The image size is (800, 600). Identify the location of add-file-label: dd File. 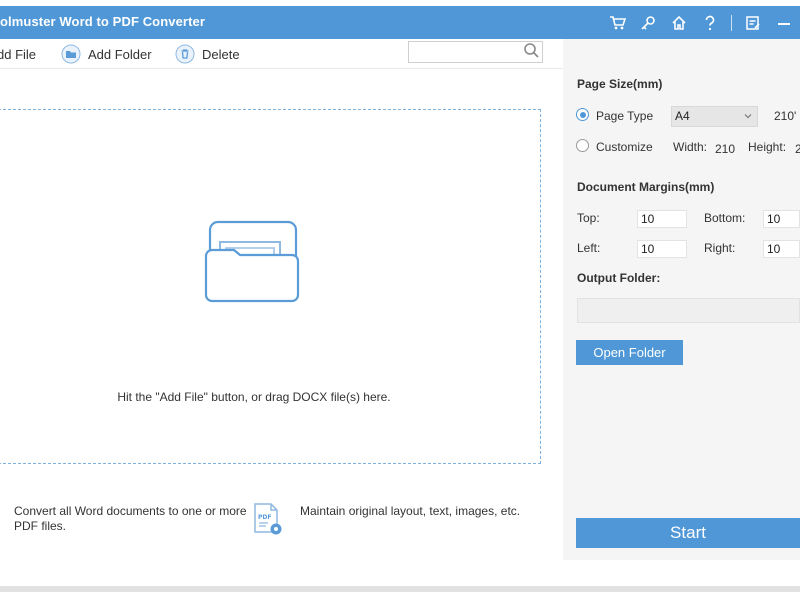
(18, 54).